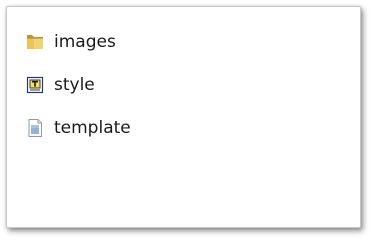 The image size is (373, 241). Describe the element at coordinates (92, 128) in the screenshot. I see `file-name: template` at that location.